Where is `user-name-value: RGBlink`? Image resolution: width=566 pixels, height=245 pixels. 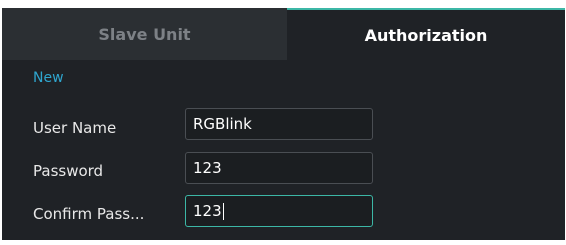 user-name-value: RGBlink is located at coordinates (222, 124).